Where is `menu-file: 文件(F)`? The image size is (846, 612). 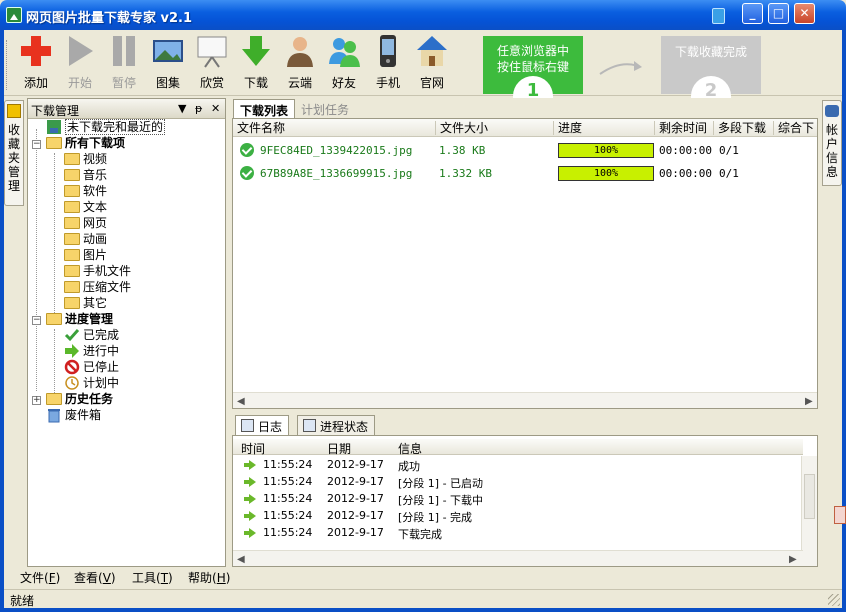
menu-file: 文件(F) is located at coordinates (40, 577).